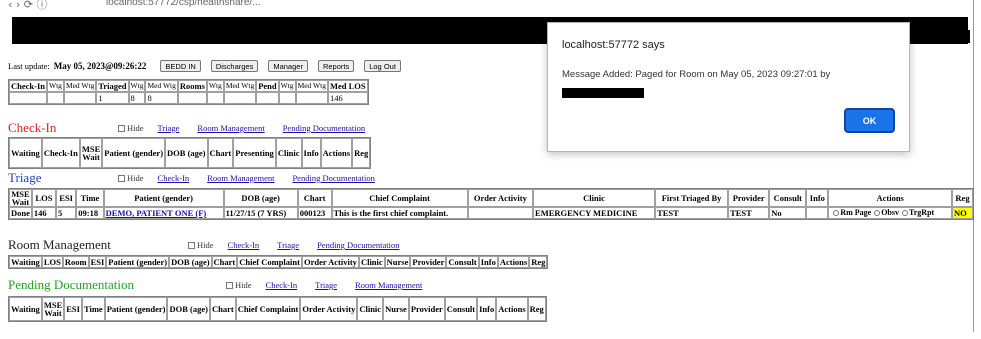 This screenshot has width=981, height=339. Describe the element at coordinates (397, 262) in the screenshot. I see `column-header-nurse: Nurse` at that location.